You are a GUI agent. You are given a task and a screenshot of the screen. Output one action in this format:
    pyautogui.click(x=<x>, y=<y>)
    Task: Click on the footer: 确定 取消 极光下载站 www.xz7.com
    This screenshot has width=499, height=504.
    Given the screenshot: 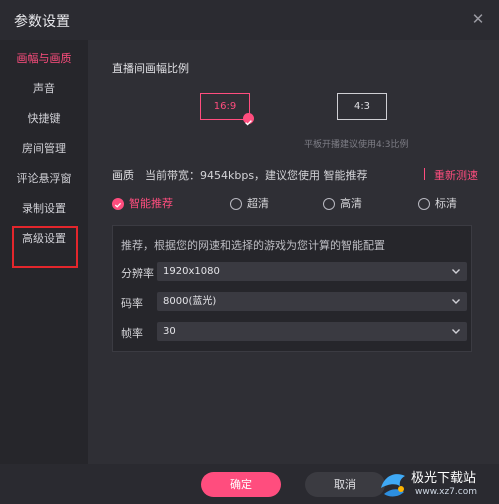 What is the action you would take?
    pyautogui.click(x=249, y=484)
    